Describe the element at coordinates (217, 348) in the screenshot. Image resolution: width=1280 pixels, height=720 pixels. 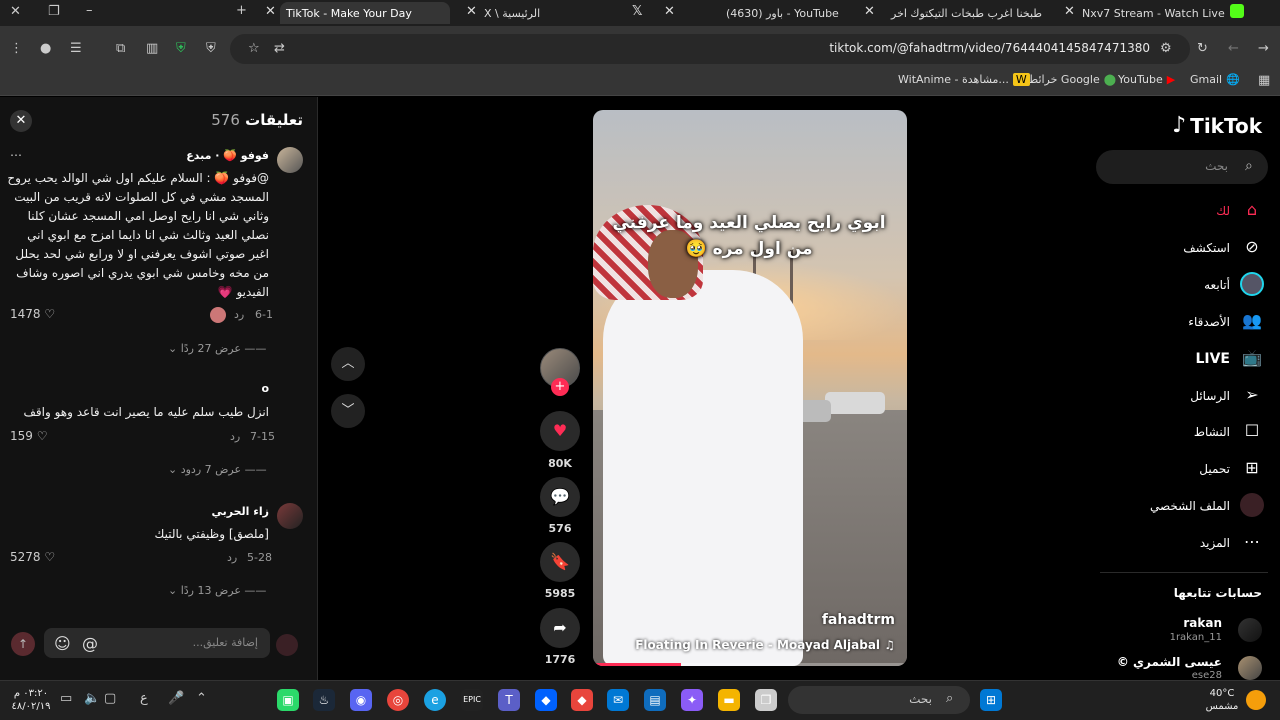
I see `view-replies-button: —— عرض 27 ردًا ⌄` at that location.